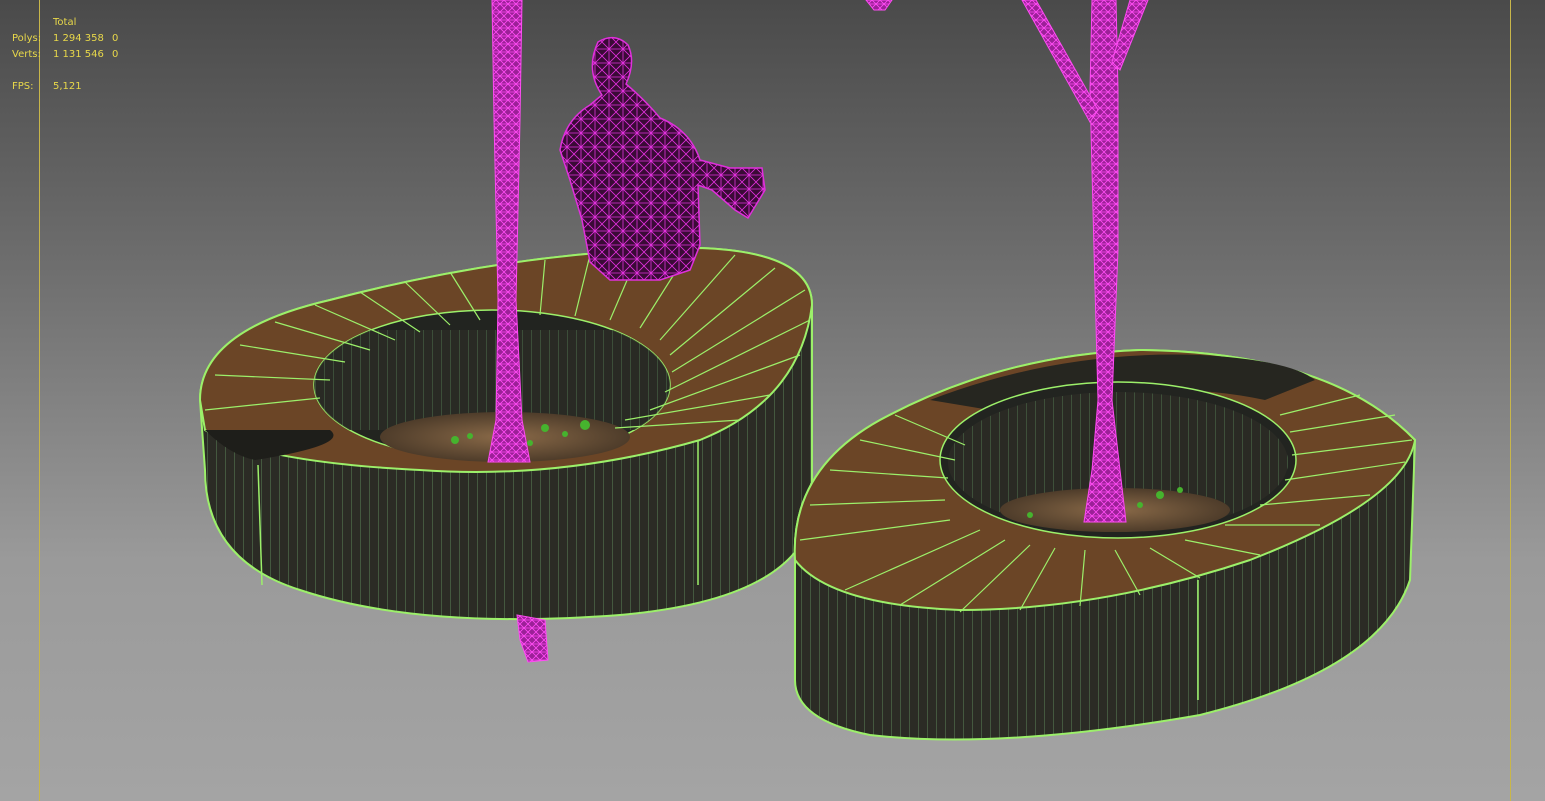 Image resolution: width=1545 pixels, height=801 pixels. What do you see at coordinates (27, 38) in the screenshot?
I see `polys-label: Polys:` at bounding box center [27, 38].